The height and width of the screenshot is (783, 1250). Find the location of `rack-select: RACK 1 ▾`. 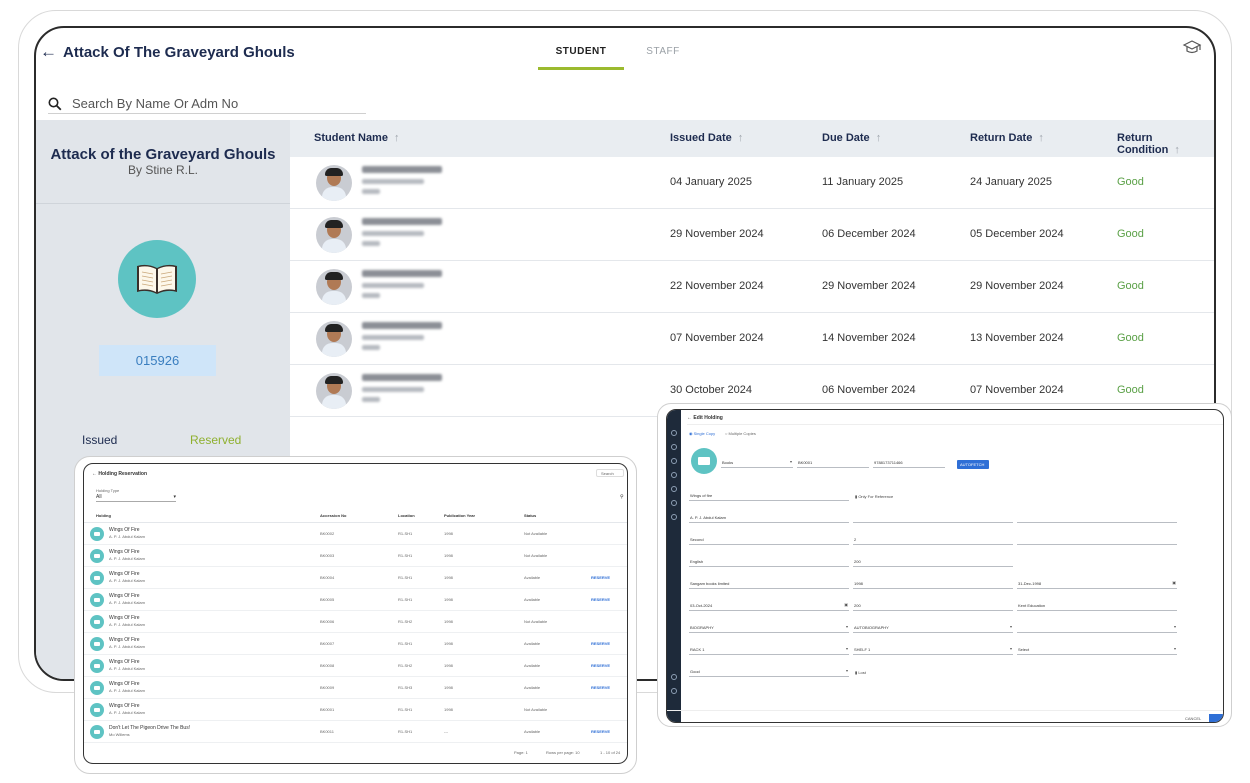

rack-select: RACK 1 ▾ is located at coordinates (769, 649).